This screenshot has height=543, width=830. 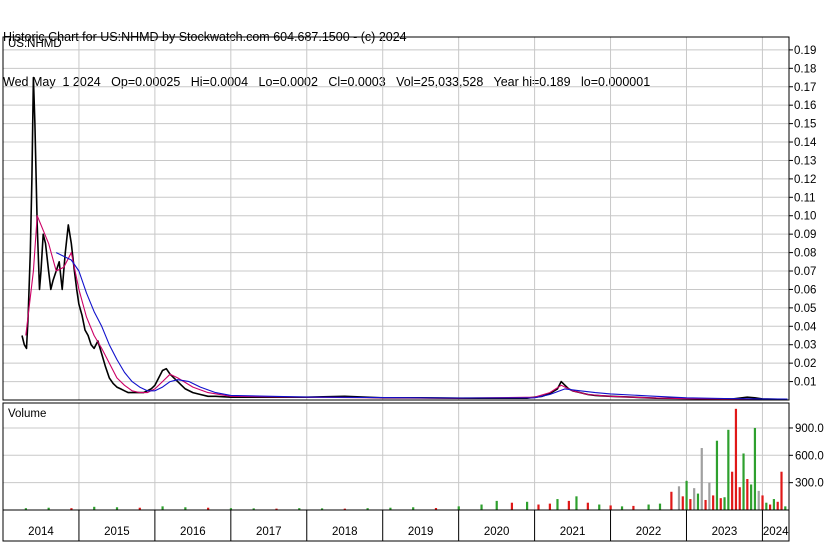 What do you see at coordinates (776, 532) in the screenshot?
I see `year-label: 2024` at bounding box center [776, 532].